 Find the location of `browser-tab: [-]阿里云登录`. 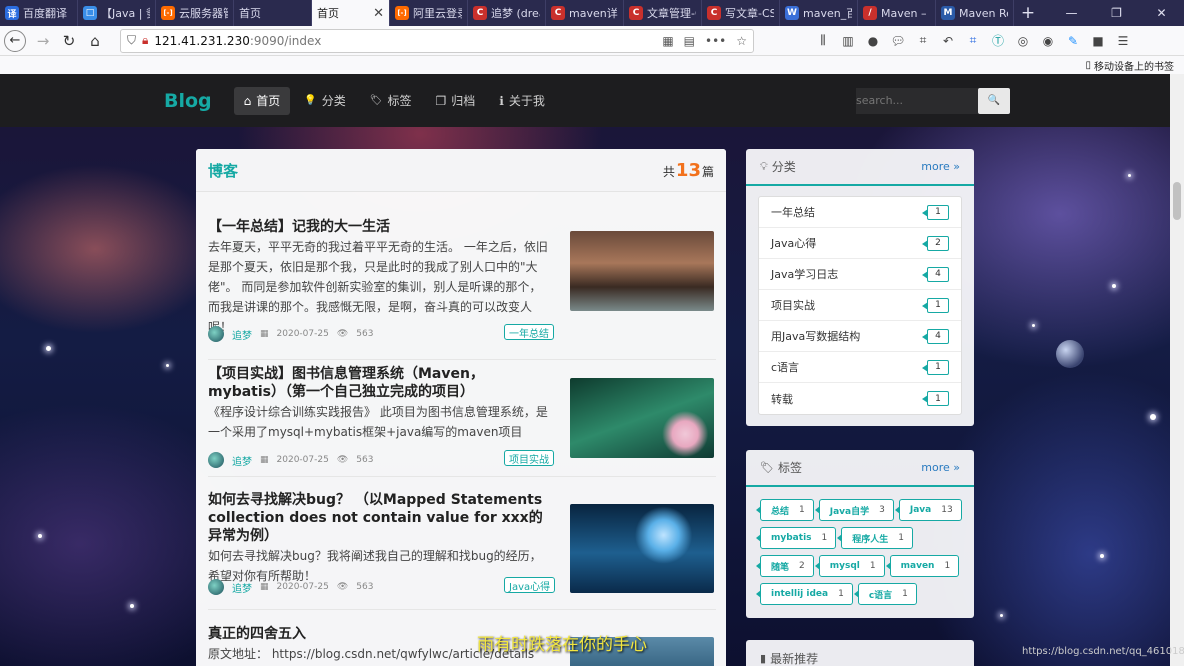

browser-tab: [-]阿里云登录 is located at coordinates (429, 13).